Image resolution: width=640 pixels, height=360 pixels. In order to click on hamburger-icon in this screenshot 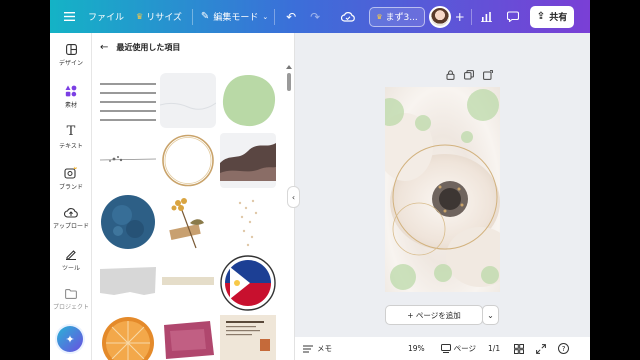, I will do `click(69, 16)`.